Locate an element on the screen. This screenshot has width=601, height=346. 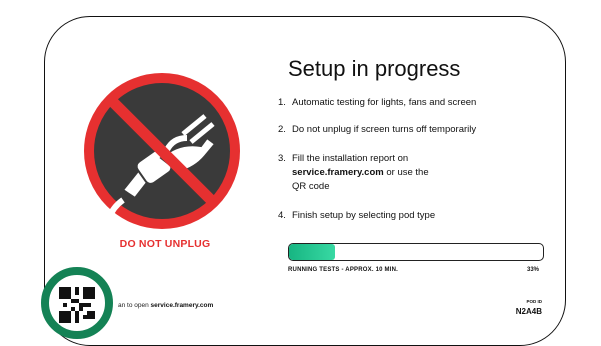
qr-instruction: an to open service.framery.com is located at coordinates (165, 305).